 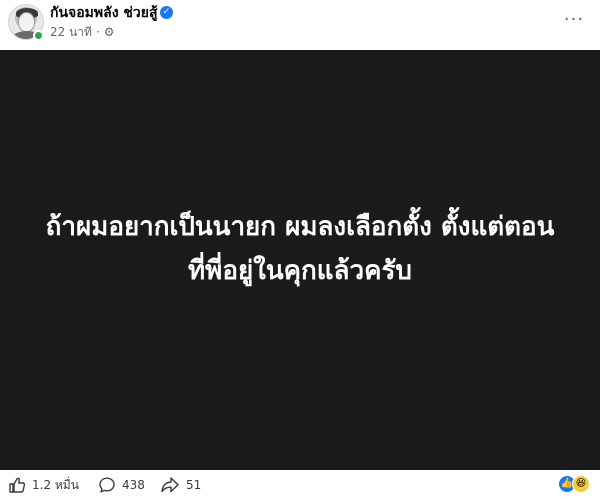 I want to click on page-name: กันจอมพลัง ช่วยสู้, so click(x=104, y=13).